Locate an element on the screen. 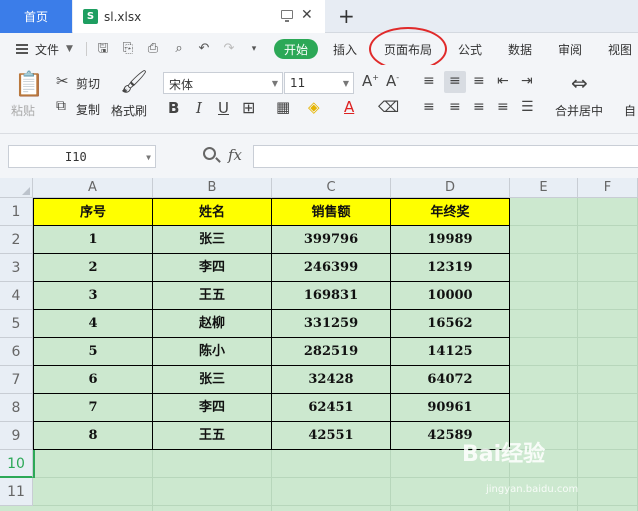  italic-icon: I is located at coordinates (199, 108).